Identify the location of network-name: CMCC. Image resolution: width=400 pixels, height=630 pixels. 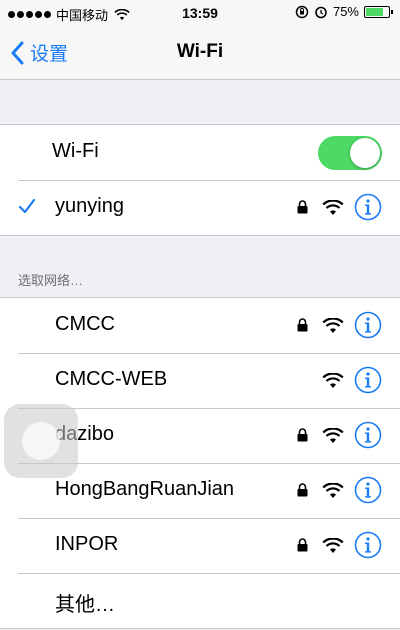
(85, 324).